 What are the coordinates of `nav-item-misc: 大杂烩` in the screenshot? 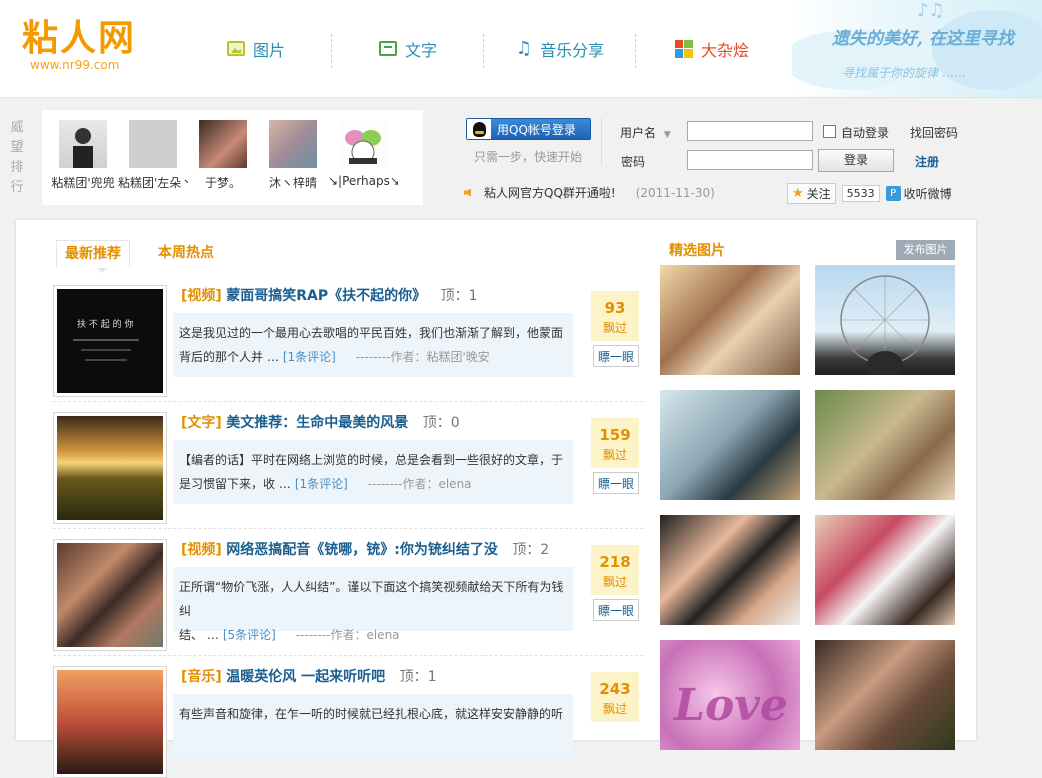 It's located at (712, 48).